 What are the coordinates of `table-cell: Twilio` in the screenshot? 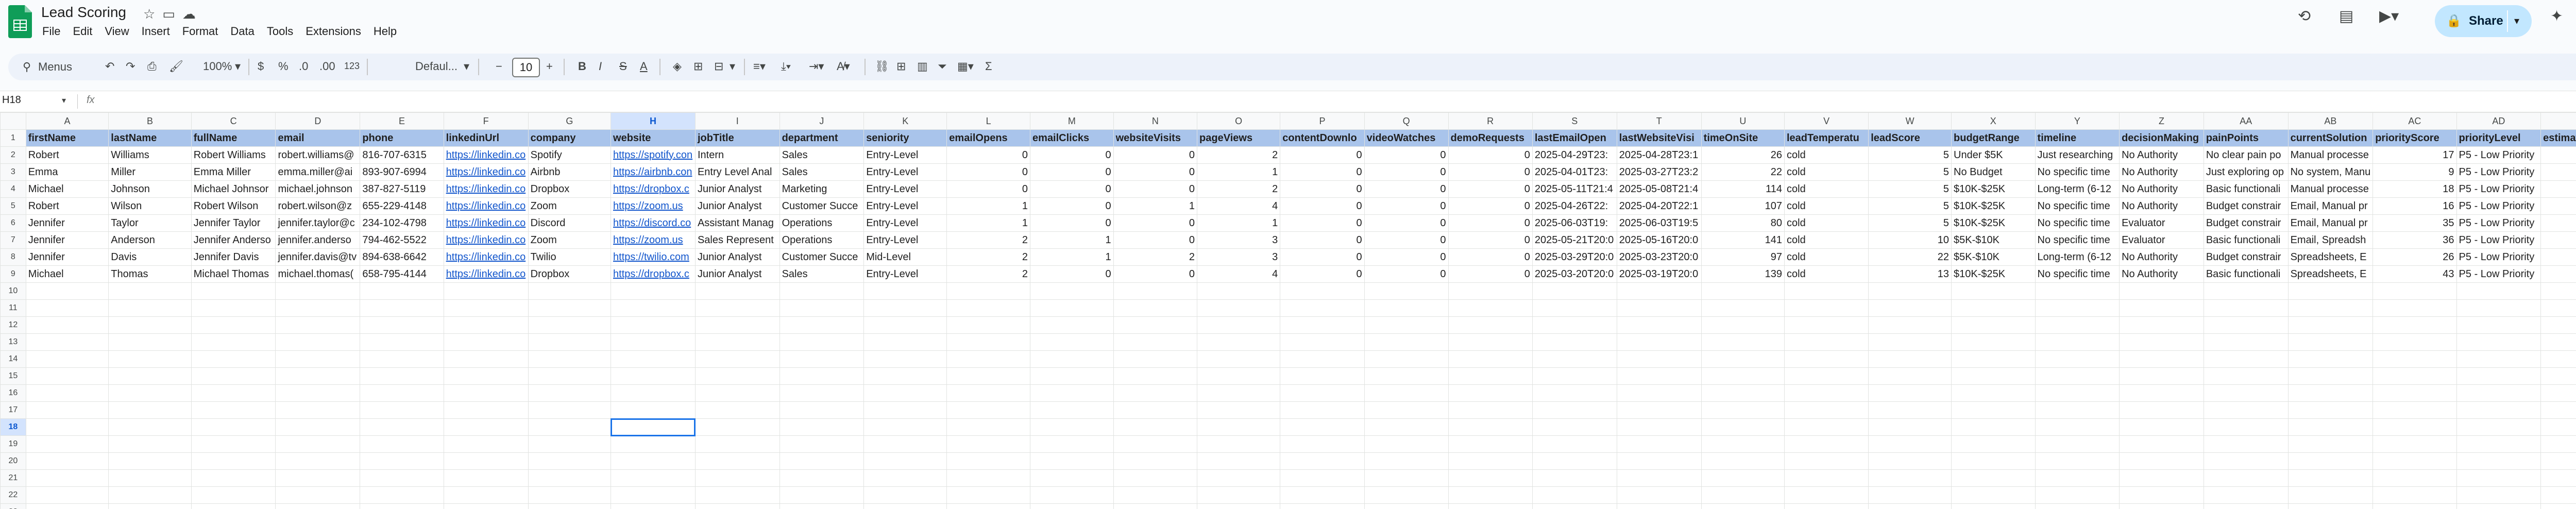 It's located at (570, 257).